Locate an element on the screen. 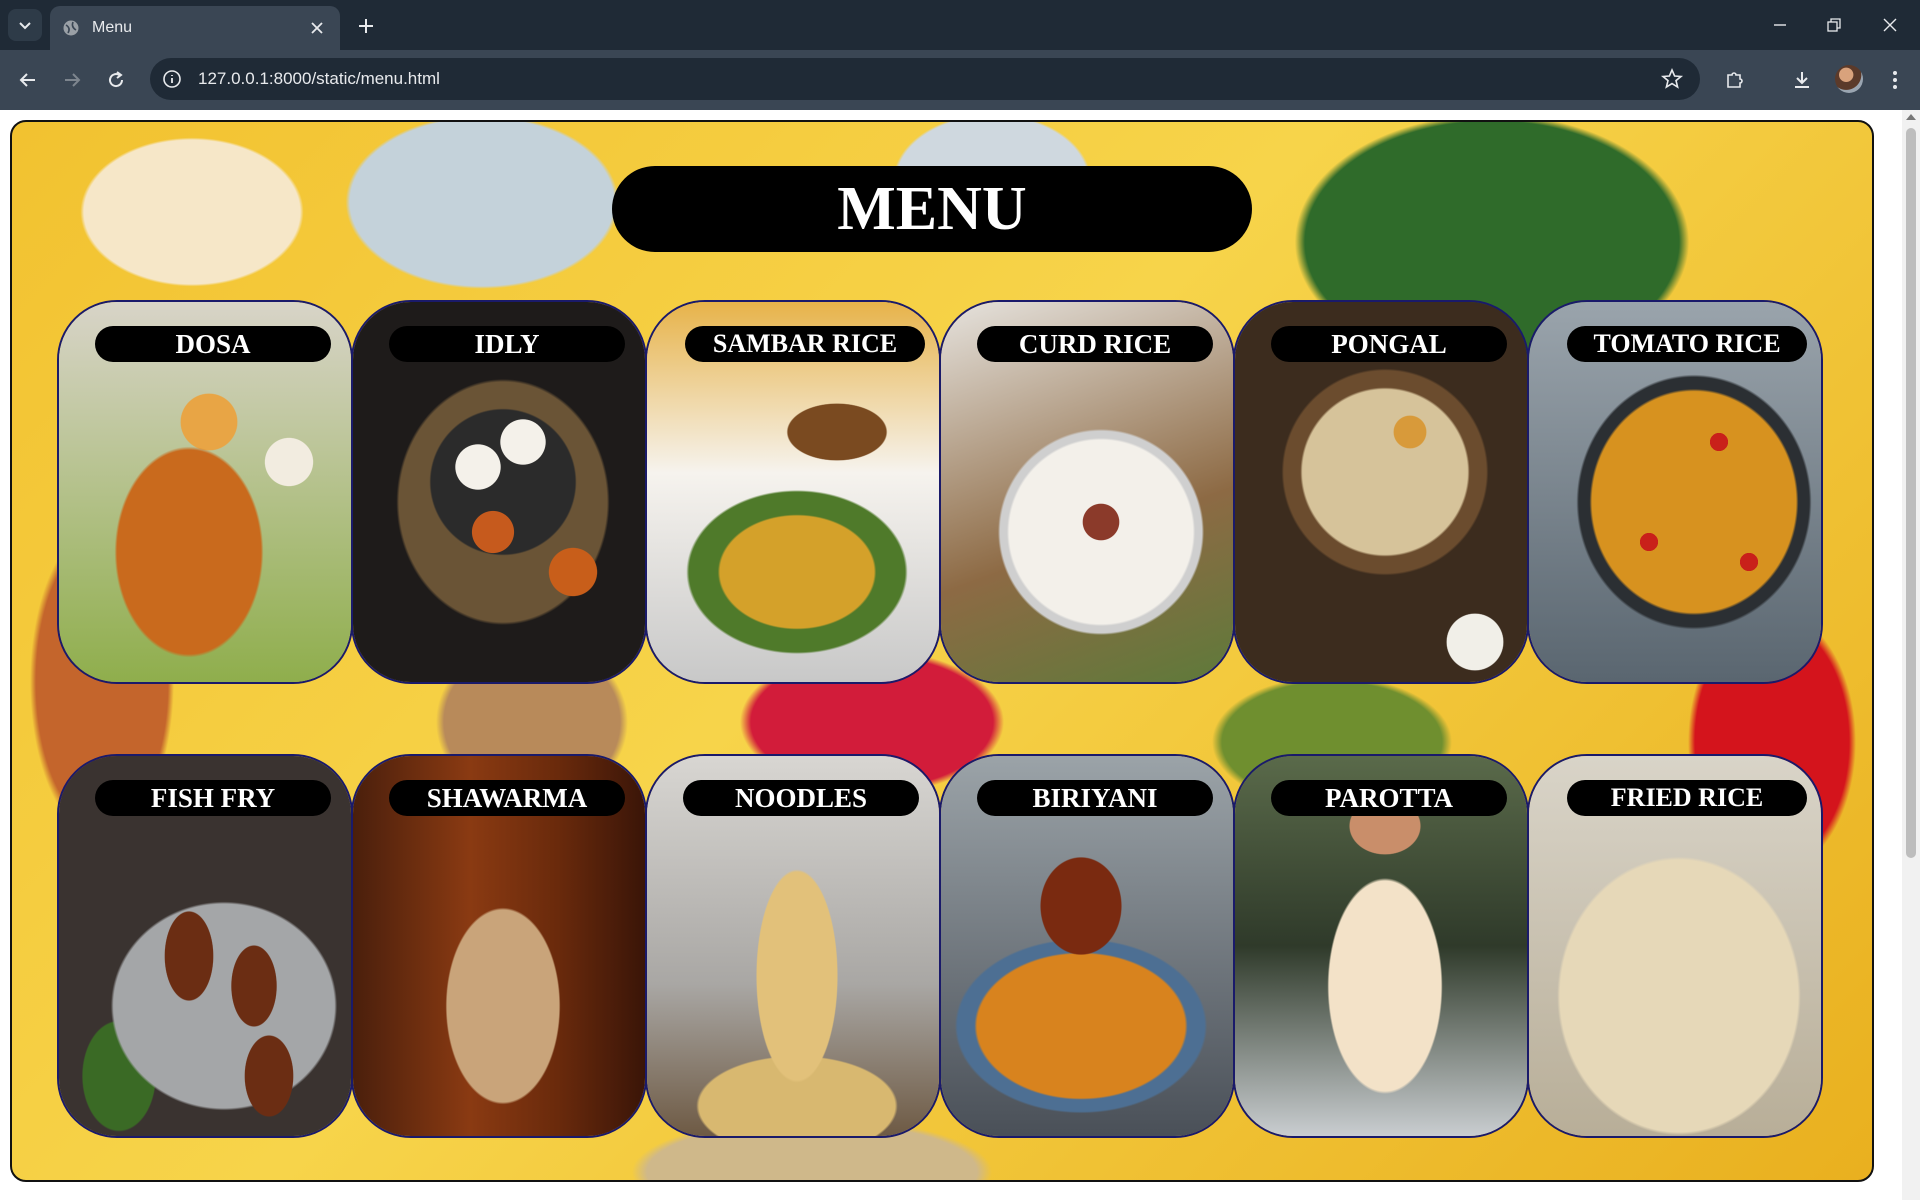 This screenshot has width=1920, height=1200. tab-title: Menu is located at coordinates (112, 27).